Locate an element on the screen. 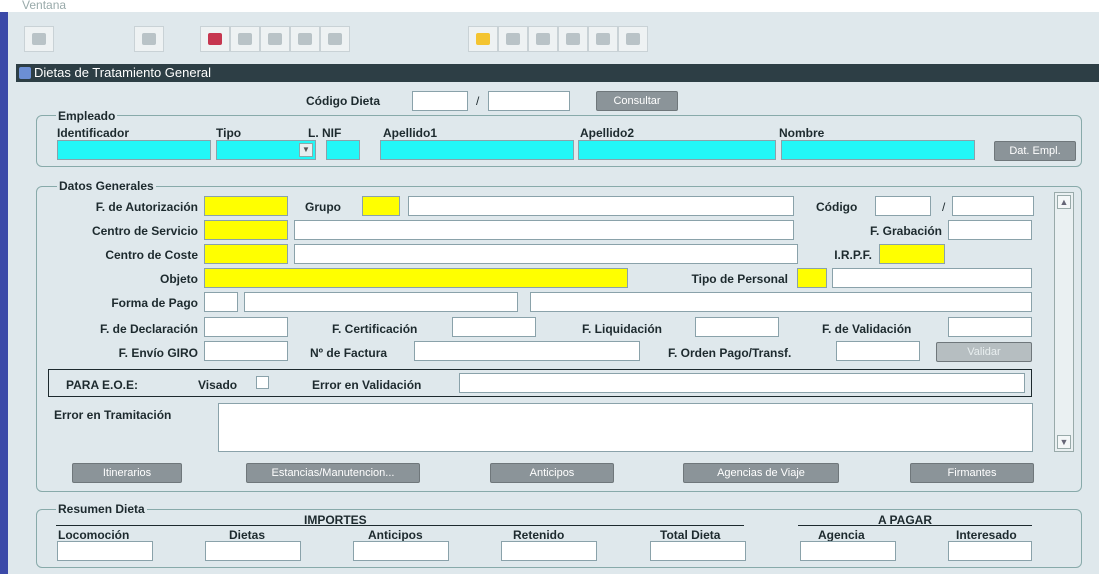 The width and height of the screenshot is (1099, 574). locomocion-input is located at coordinates (105, 551).